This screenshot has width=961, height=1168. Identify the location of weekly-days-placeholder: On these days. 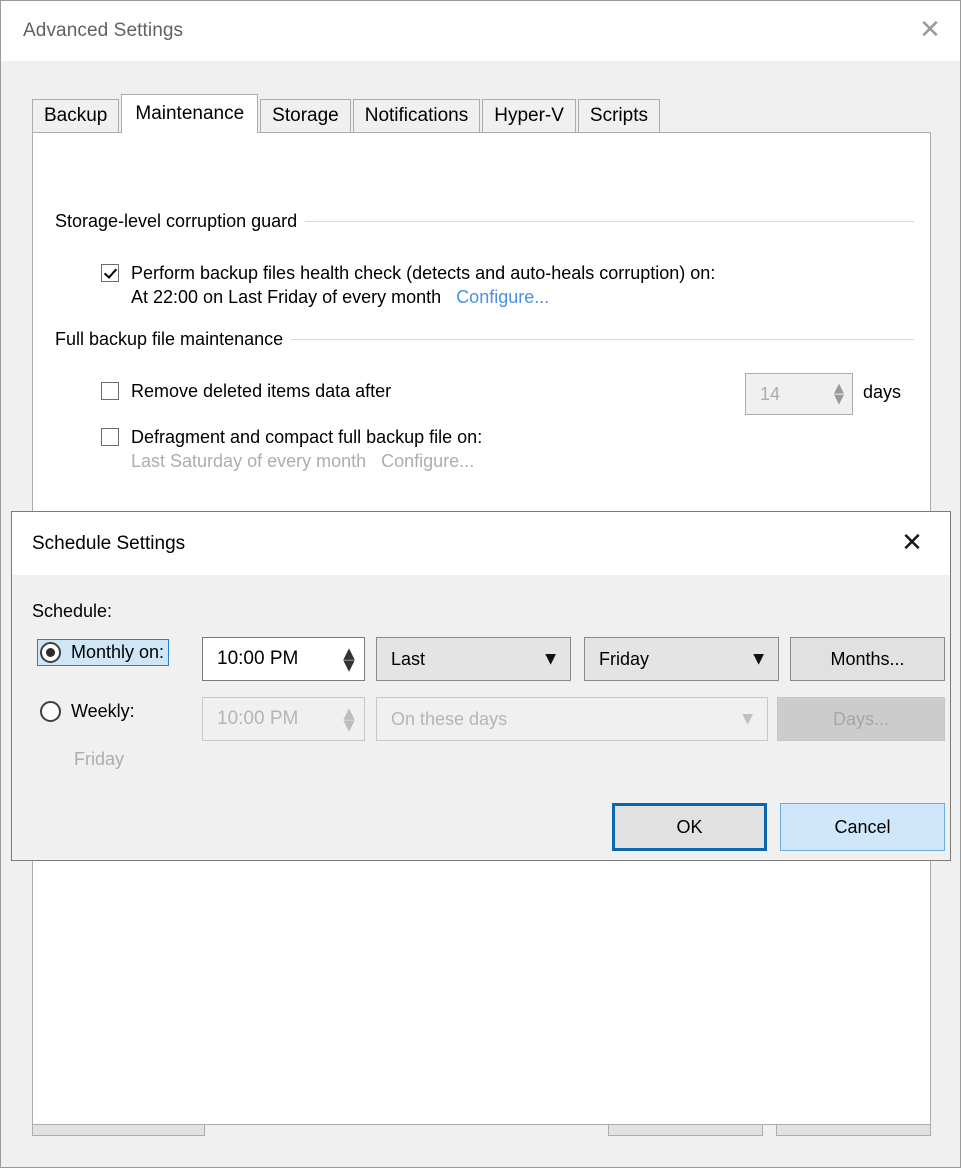
(449, 718).